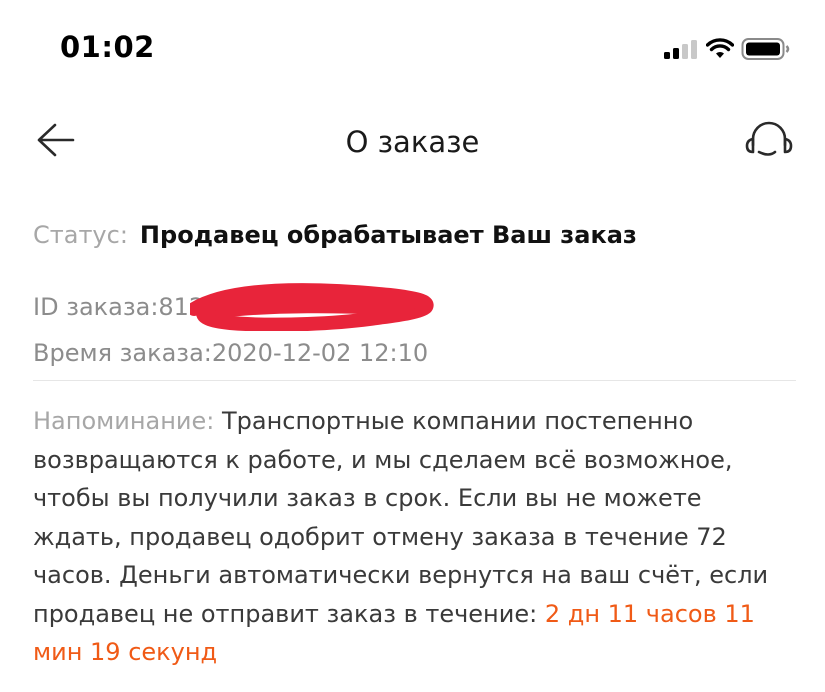  What do you see at coordinates (107, 47) in the screenshot?
I see `status-time: 01:02` at bounding box center [107, 47].